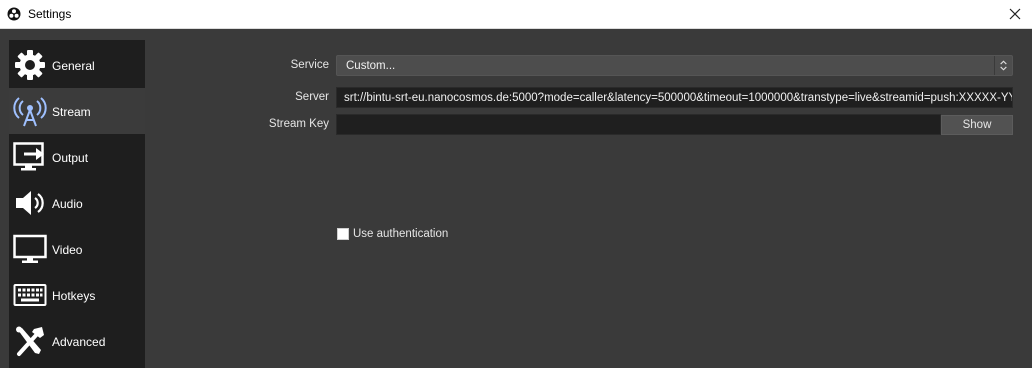 Image resolution: width=1032 pixels, height=368 pixels. What do you see at coordinates (1000, 65) in the screenshot?
I see `updown-arrows-icon` at bounding box center [1000, 65].